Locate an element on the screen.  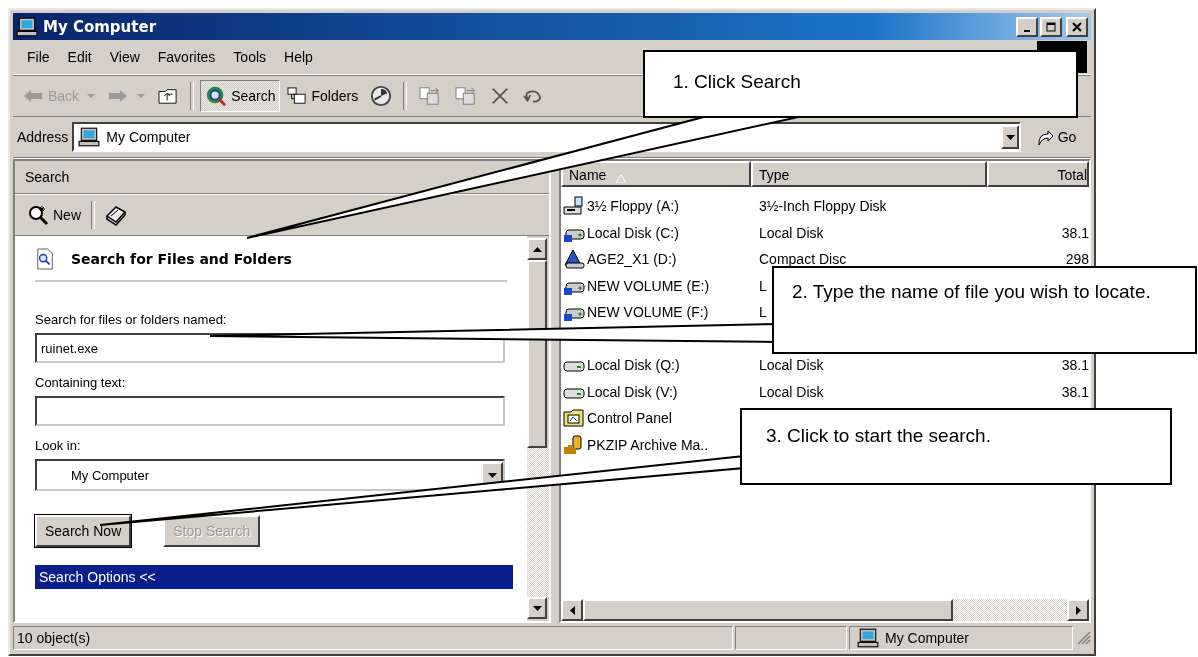
column-header: Name is located at coordinates (656, 174).